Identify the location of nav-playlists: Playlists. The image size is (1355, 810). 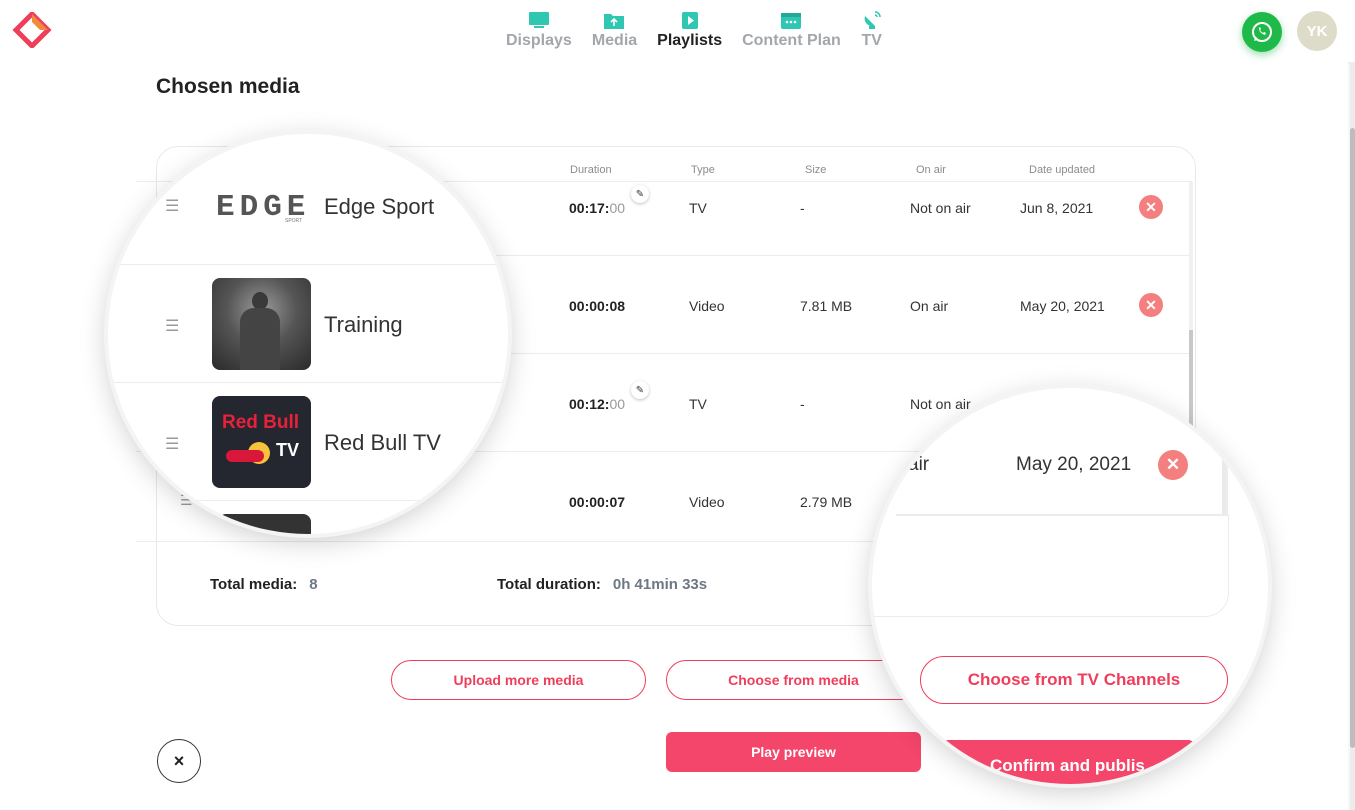
(689, 30).